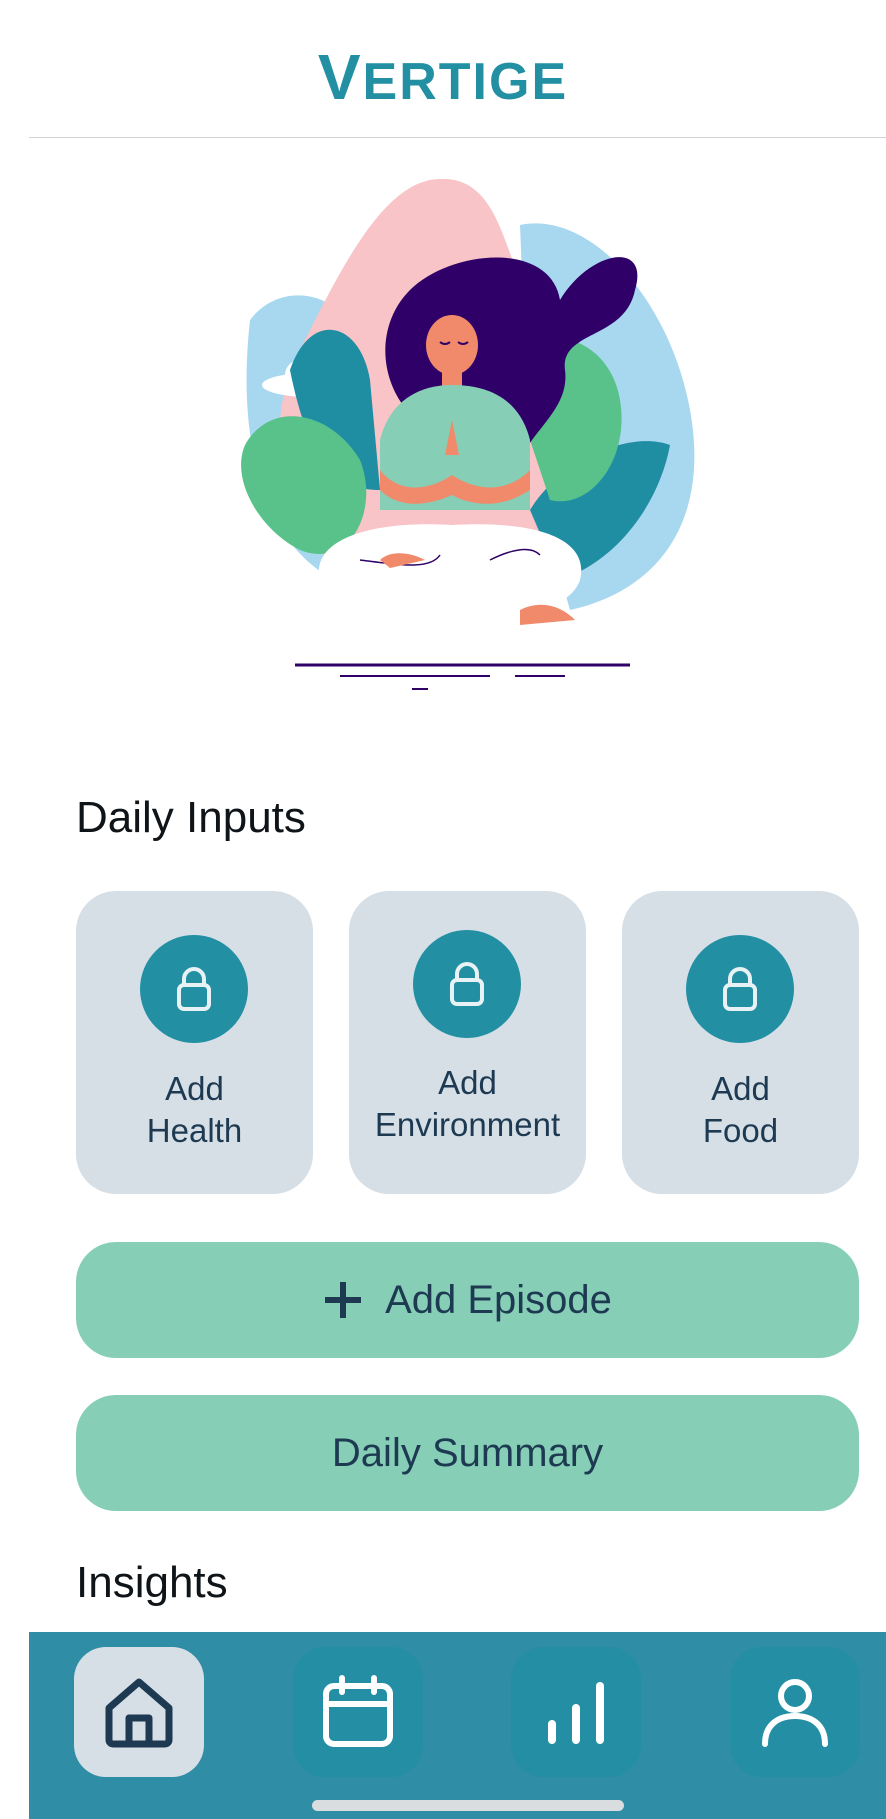 The height and width of the screenshot is (1819, 886). I want to click on tab-home, so click(139, 1712).